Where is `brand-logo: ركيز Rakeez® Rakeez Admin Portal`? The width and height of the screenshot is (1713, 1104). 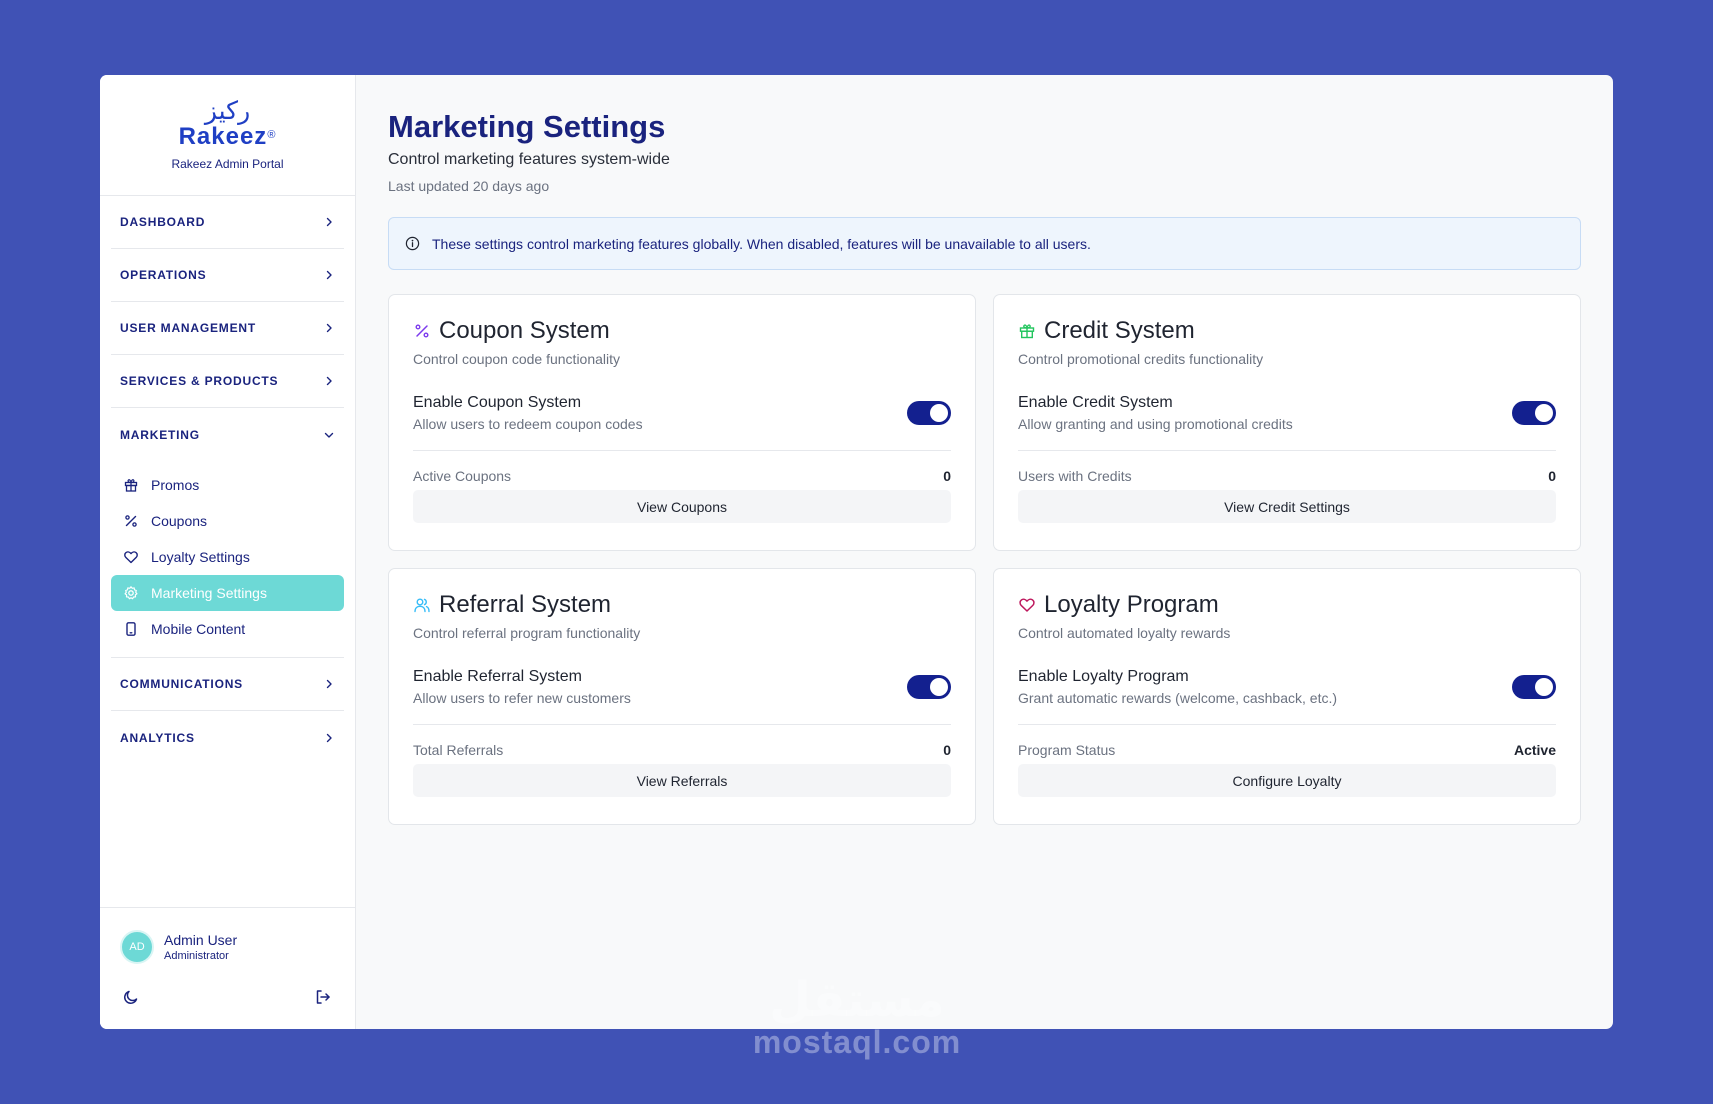
brand-logo: ركيز Rakeez® Rakeez Admin Portal is located at coordinates (227, 135).